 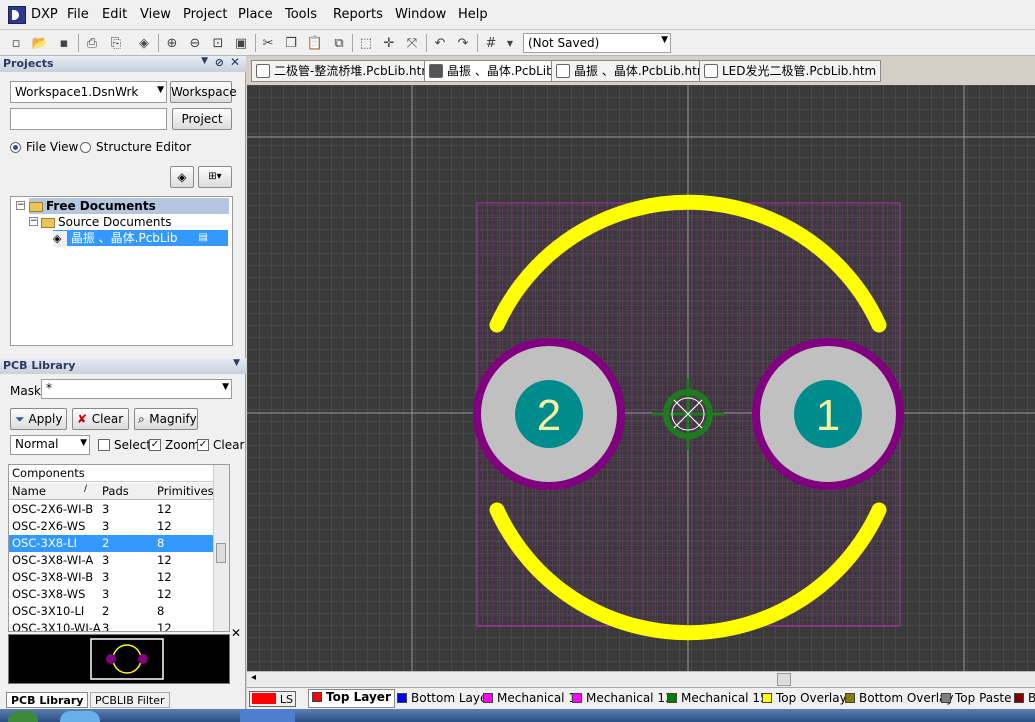 I want to click on zoom-in-icon: ⊕, so click(x=172, y=43).